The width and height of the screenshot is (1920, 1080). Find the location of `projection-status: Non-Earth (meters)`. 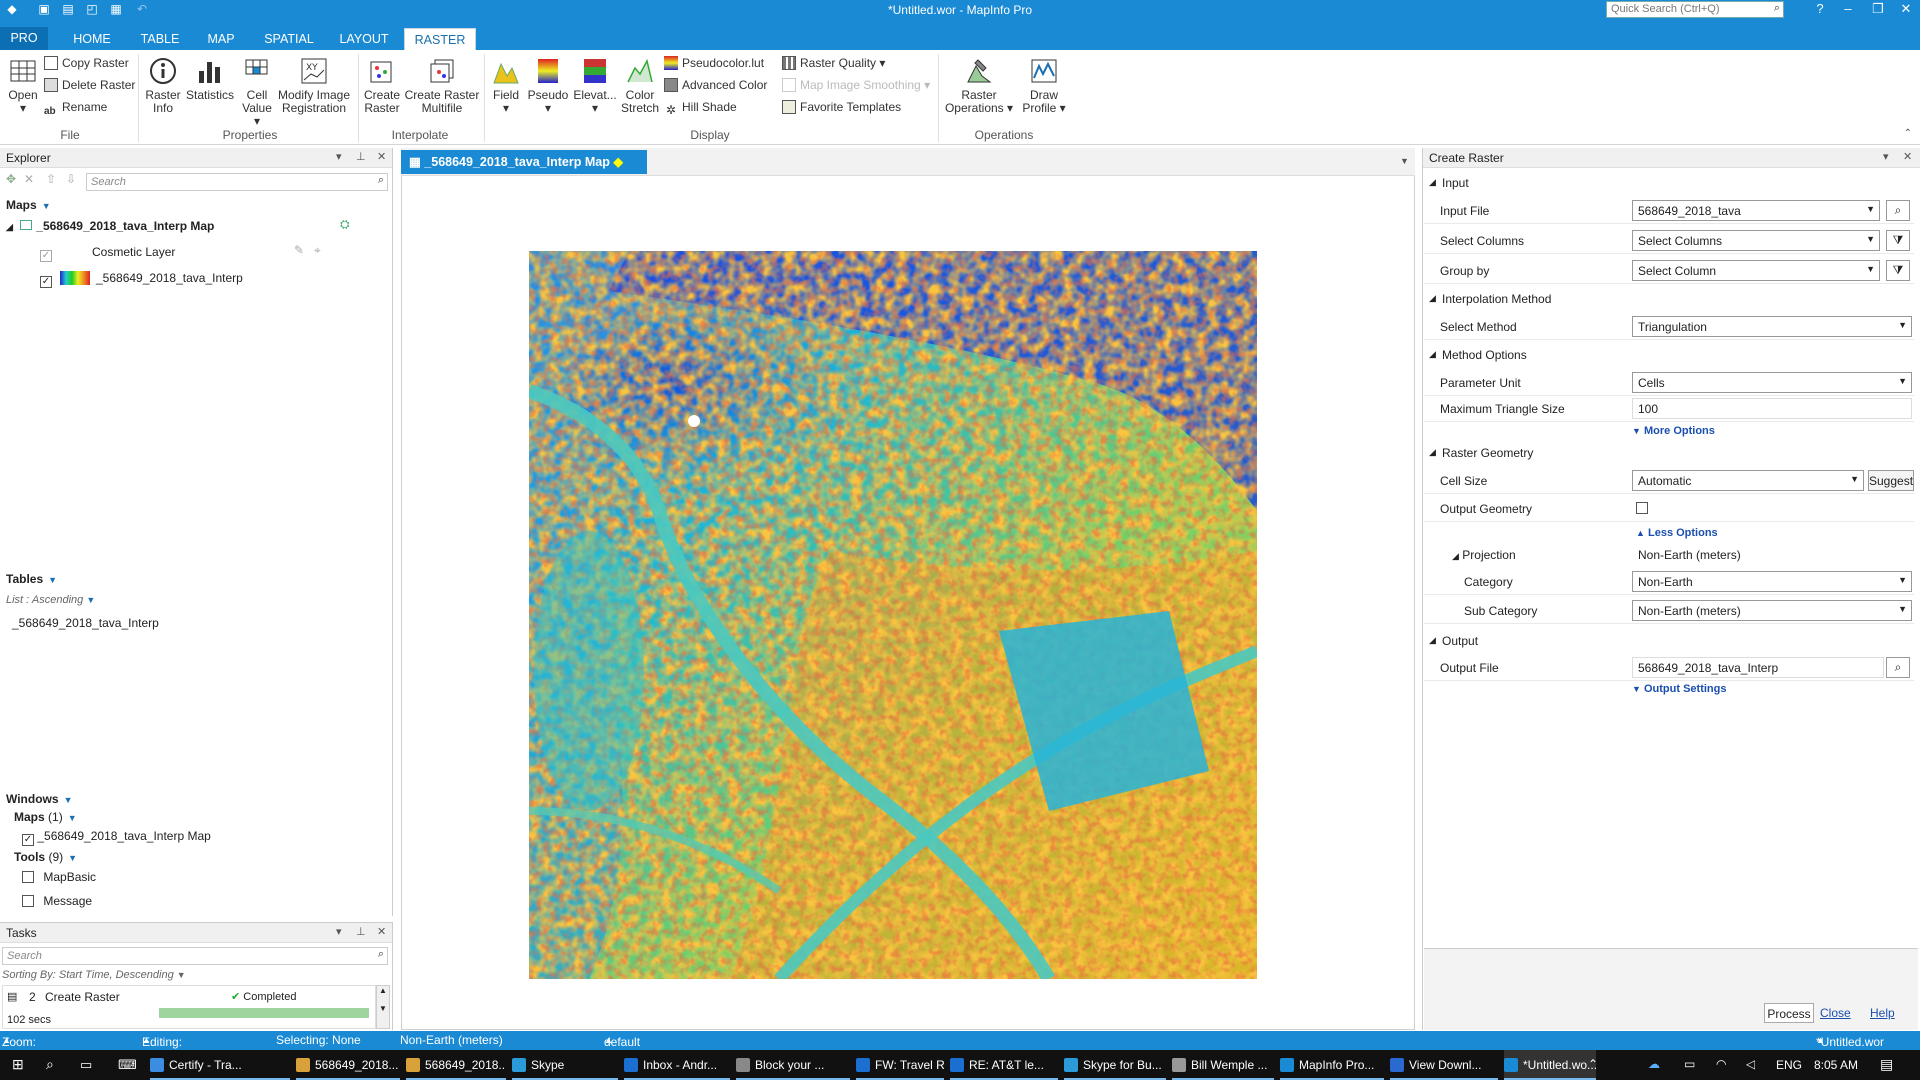

projection-status: Non-Earth (meters) is located at coordinates (451, 1040).